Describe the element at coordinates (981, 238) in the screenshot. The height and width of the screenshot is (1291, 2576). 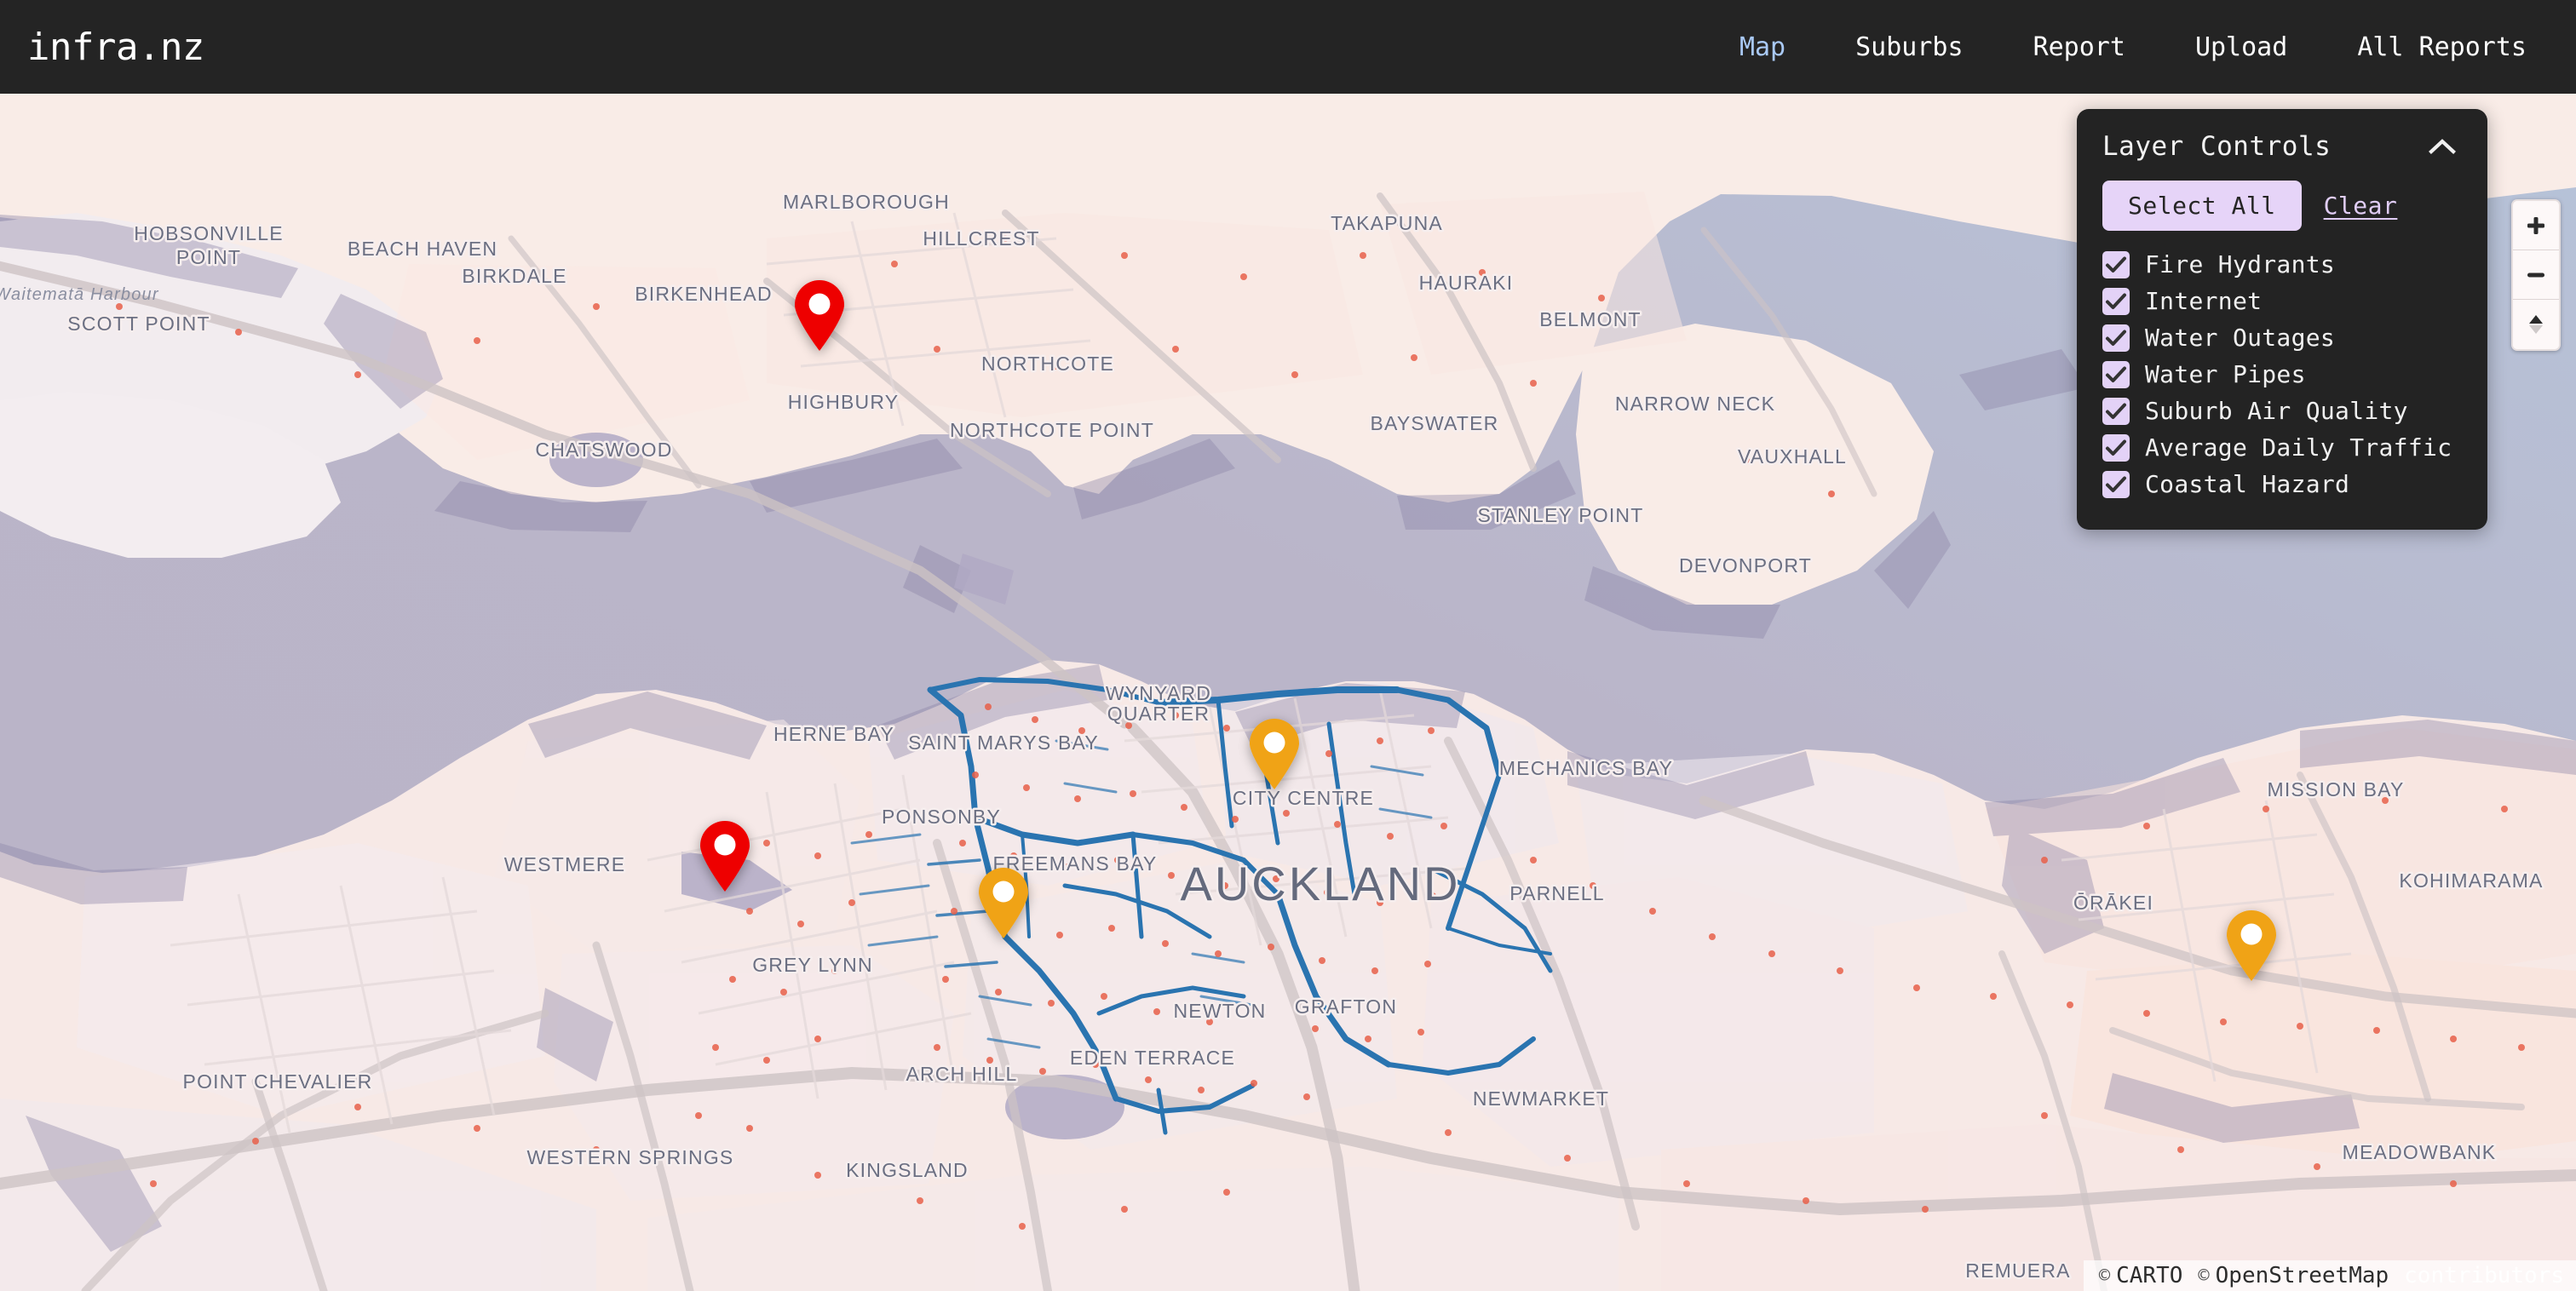
I see `map-label: HILLCREST` at that location.